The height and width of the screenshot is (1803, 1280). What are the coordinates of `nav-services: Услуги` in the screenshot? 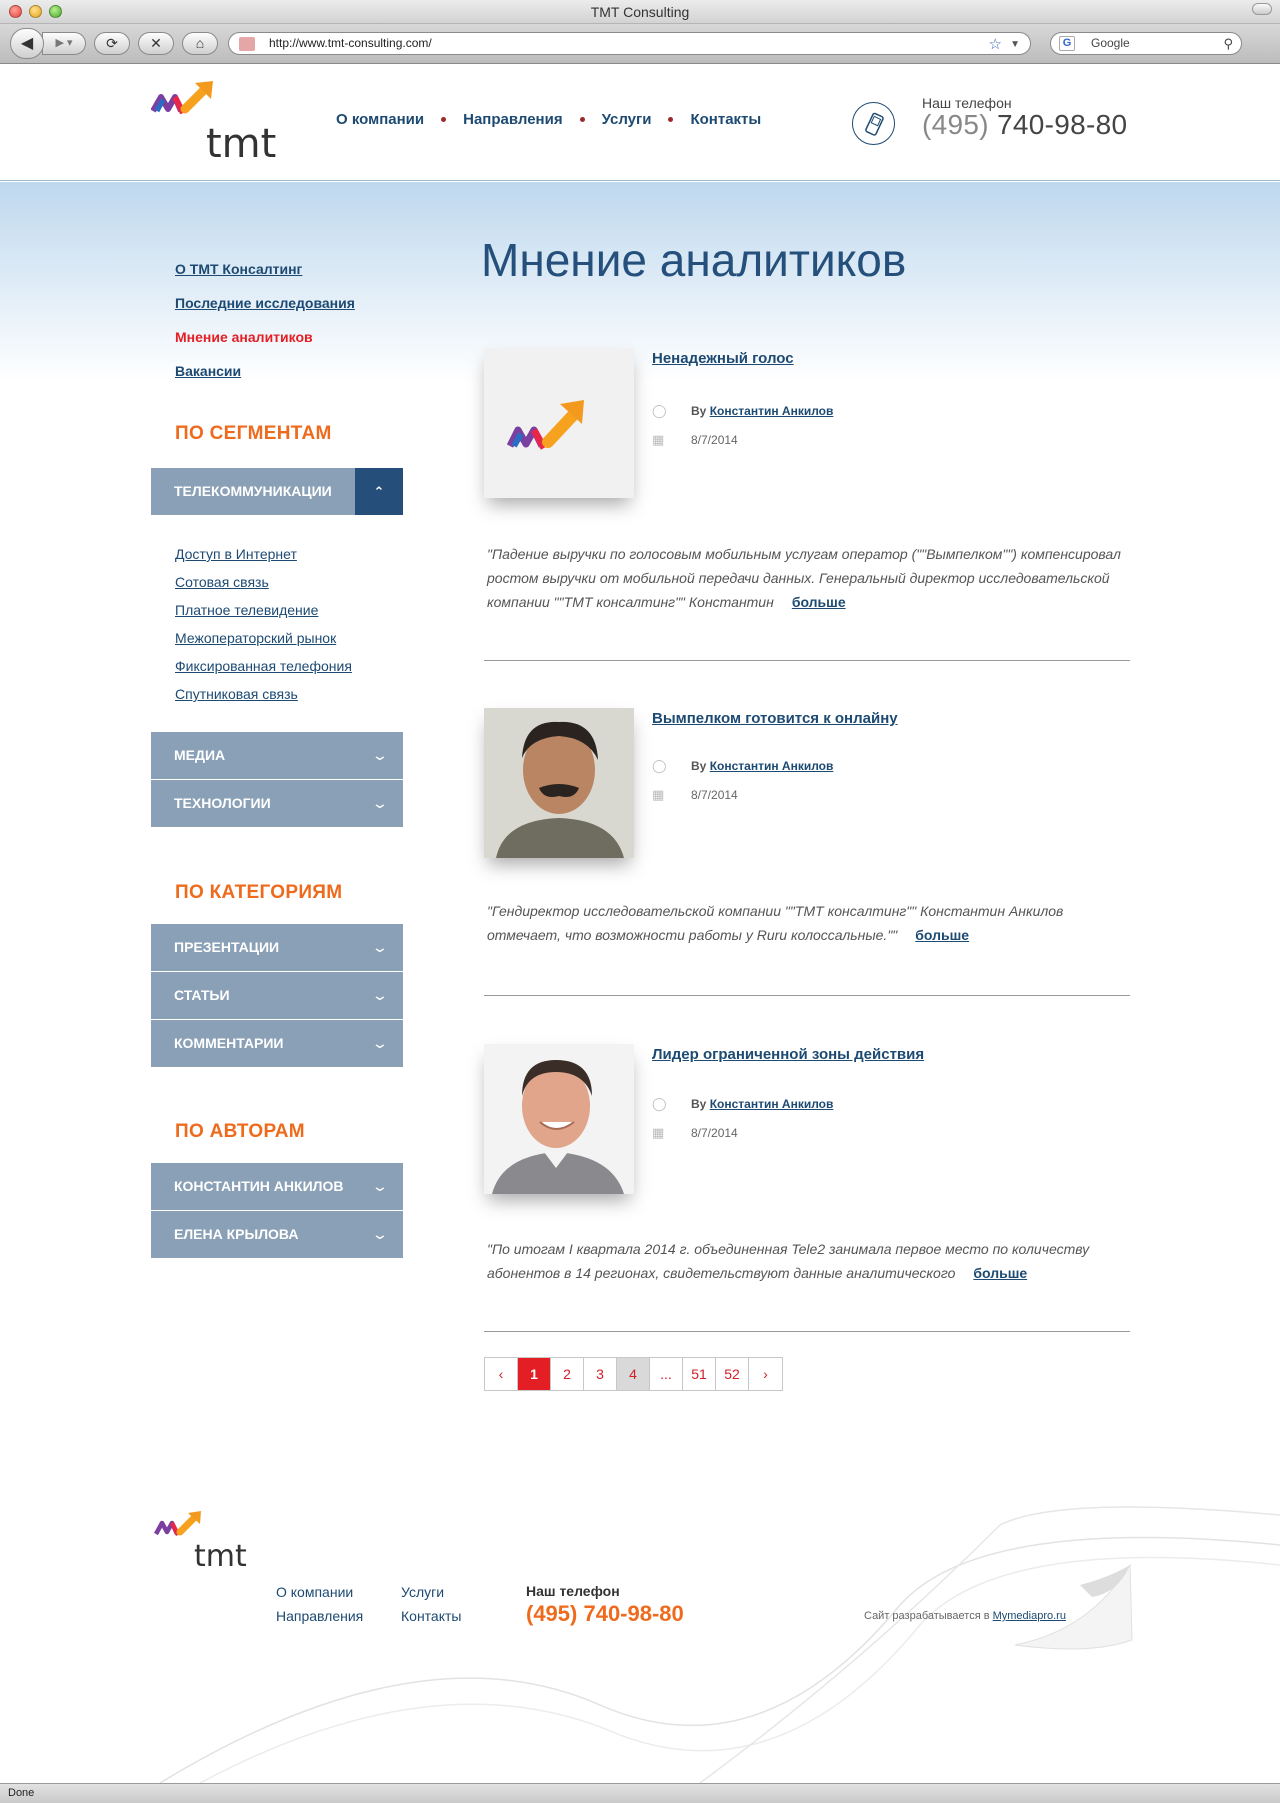 It's located at (627, 119).